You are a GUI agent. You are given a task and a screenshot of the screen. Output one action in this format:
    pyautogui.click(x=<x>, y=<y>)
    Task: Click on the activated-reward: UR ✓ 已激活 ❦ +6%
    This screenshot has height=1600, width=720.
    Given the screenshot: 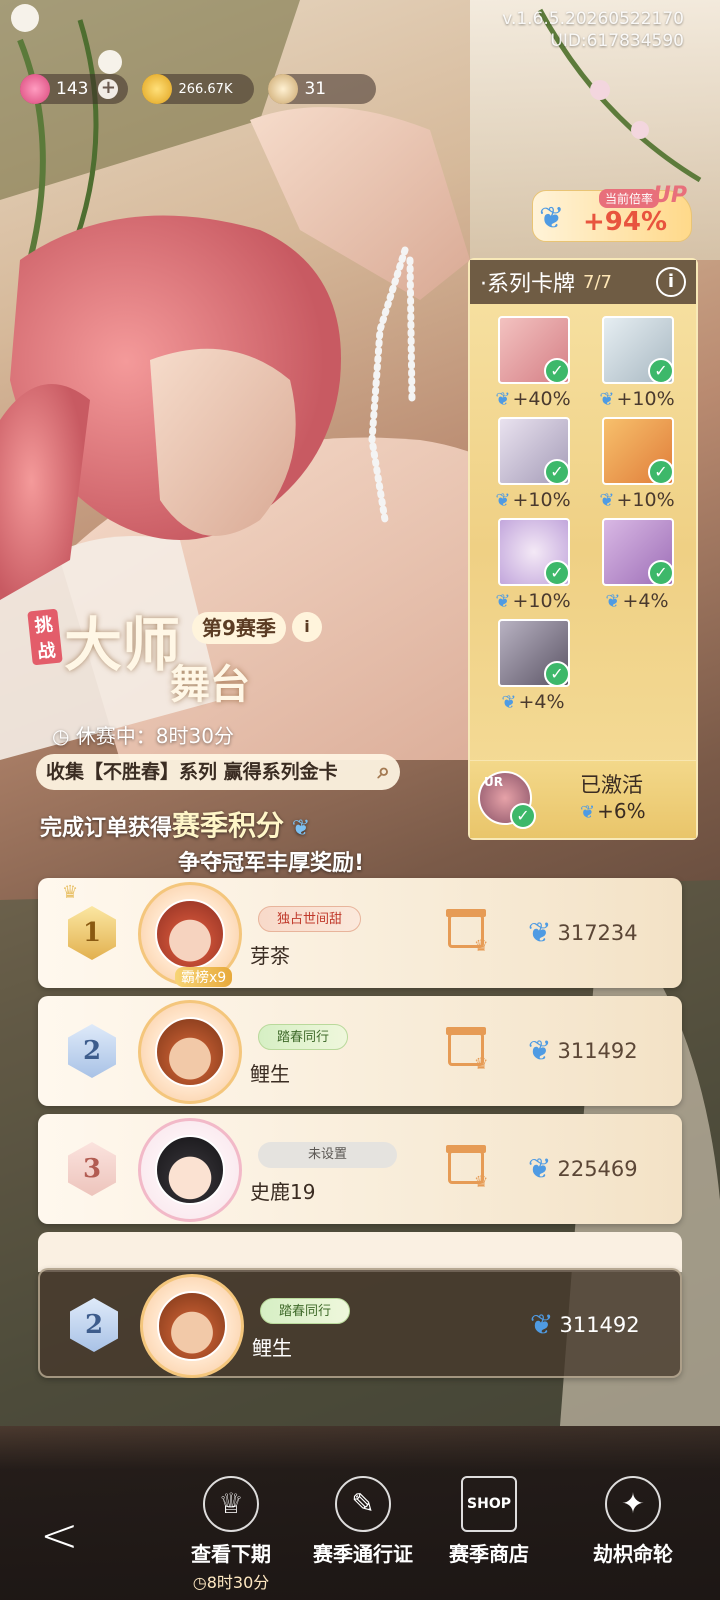 What is the action you would take?
    pyautogui.click(x=583, y=799)
    